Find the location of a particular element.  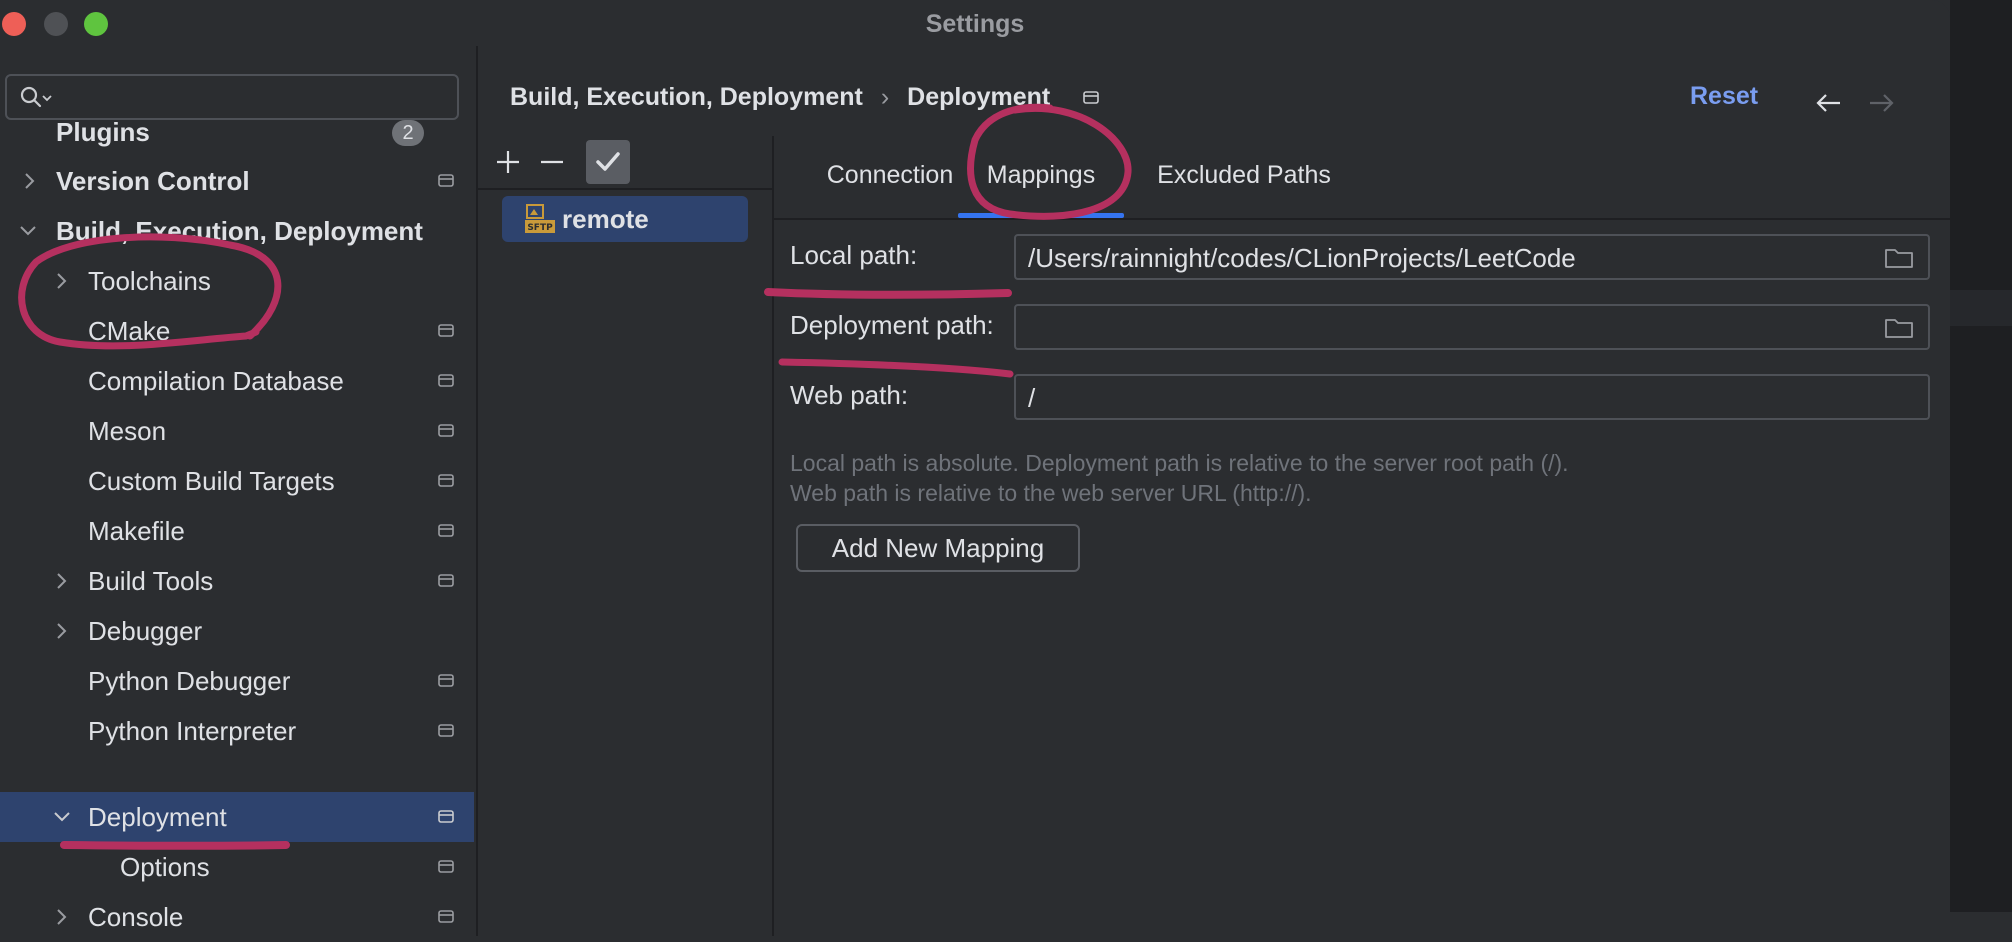

sidebar-item-version-control: Version Control is located at coordinates (237, 181).